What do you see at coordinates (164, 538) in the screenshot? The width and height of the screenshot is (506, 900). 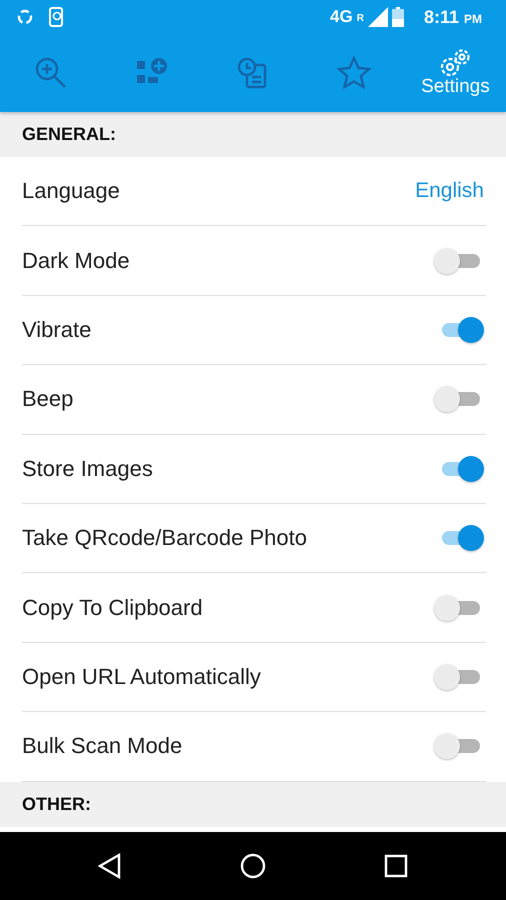 I see `setting-label: Take QRcode/Barcode Photo` at bounding box center [164, 538].